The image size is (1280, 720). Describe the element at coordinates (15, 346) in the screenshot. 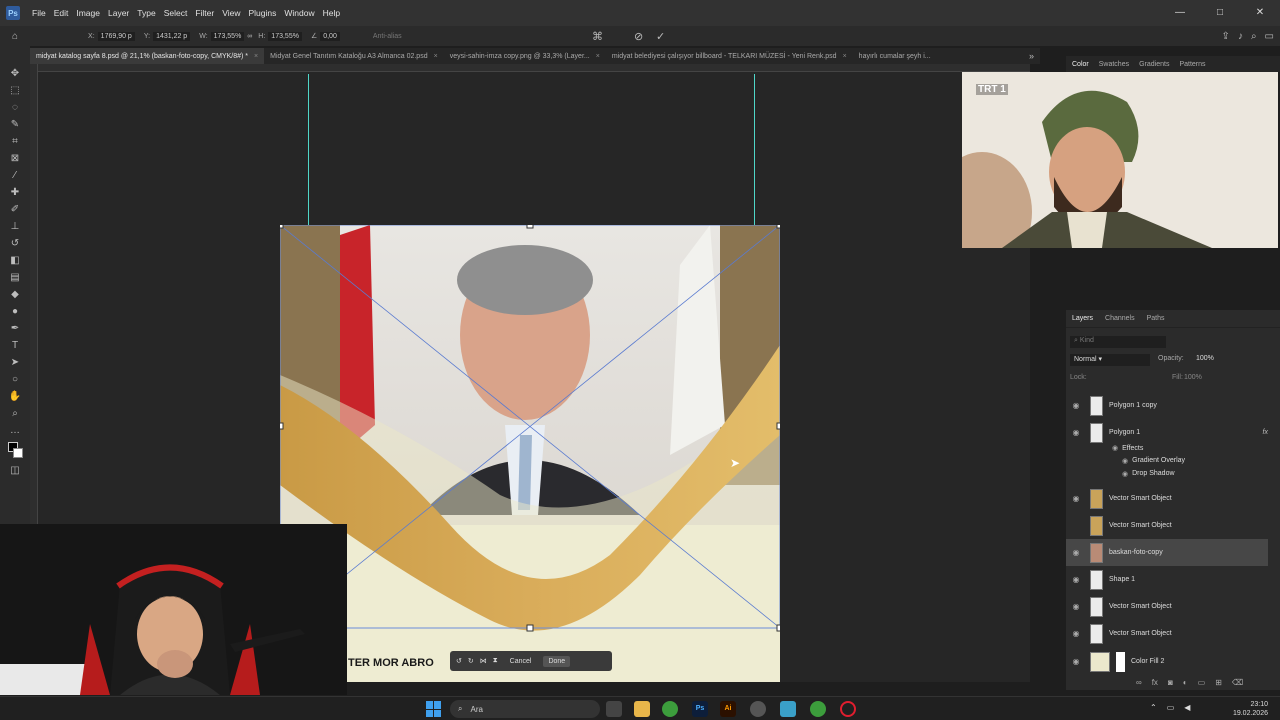

I see `type-tool-icon: T` at that location.